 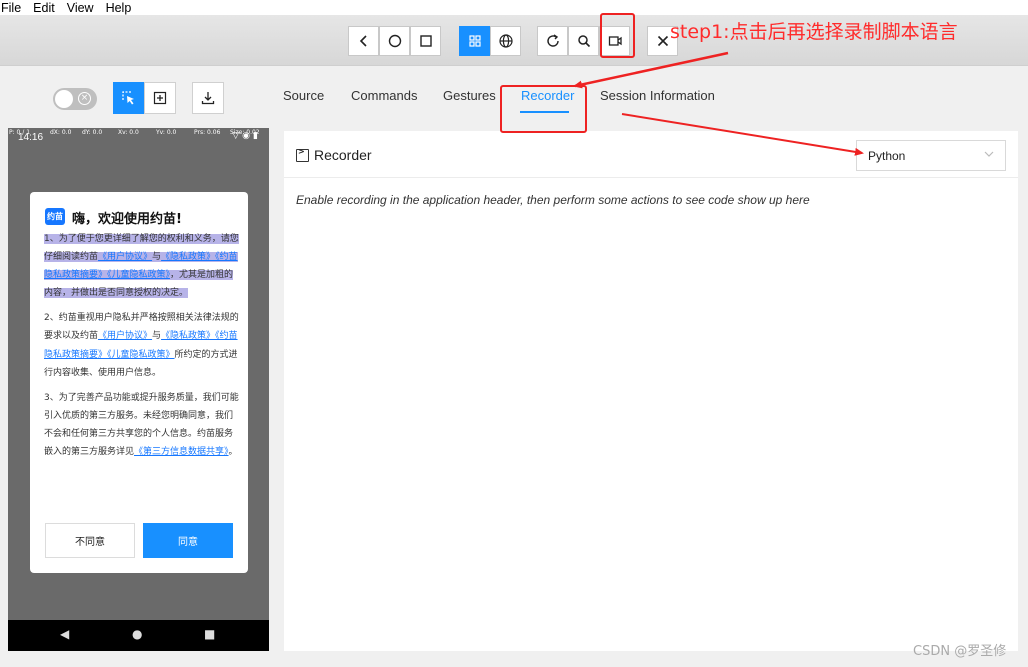 What do you see at coordinates (209, 634) in the screenshot?
I see `nav-recents-icon: ■` at bounding box center [209, 634].